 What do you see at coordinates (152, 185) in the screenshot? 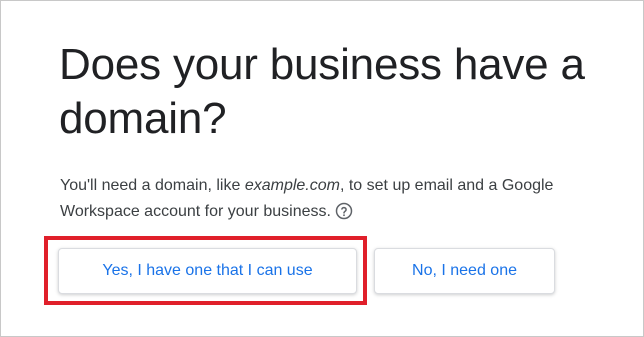
I see `description-text-start: You'll need a domain, like` at bounding box center [152, 185].